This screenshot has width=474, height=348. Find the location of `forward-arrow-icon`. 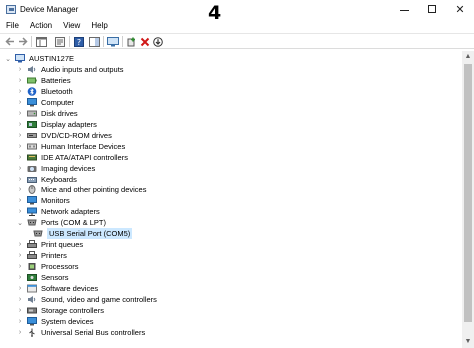

forward-arrow-icon is located at coordinates (23, 41).